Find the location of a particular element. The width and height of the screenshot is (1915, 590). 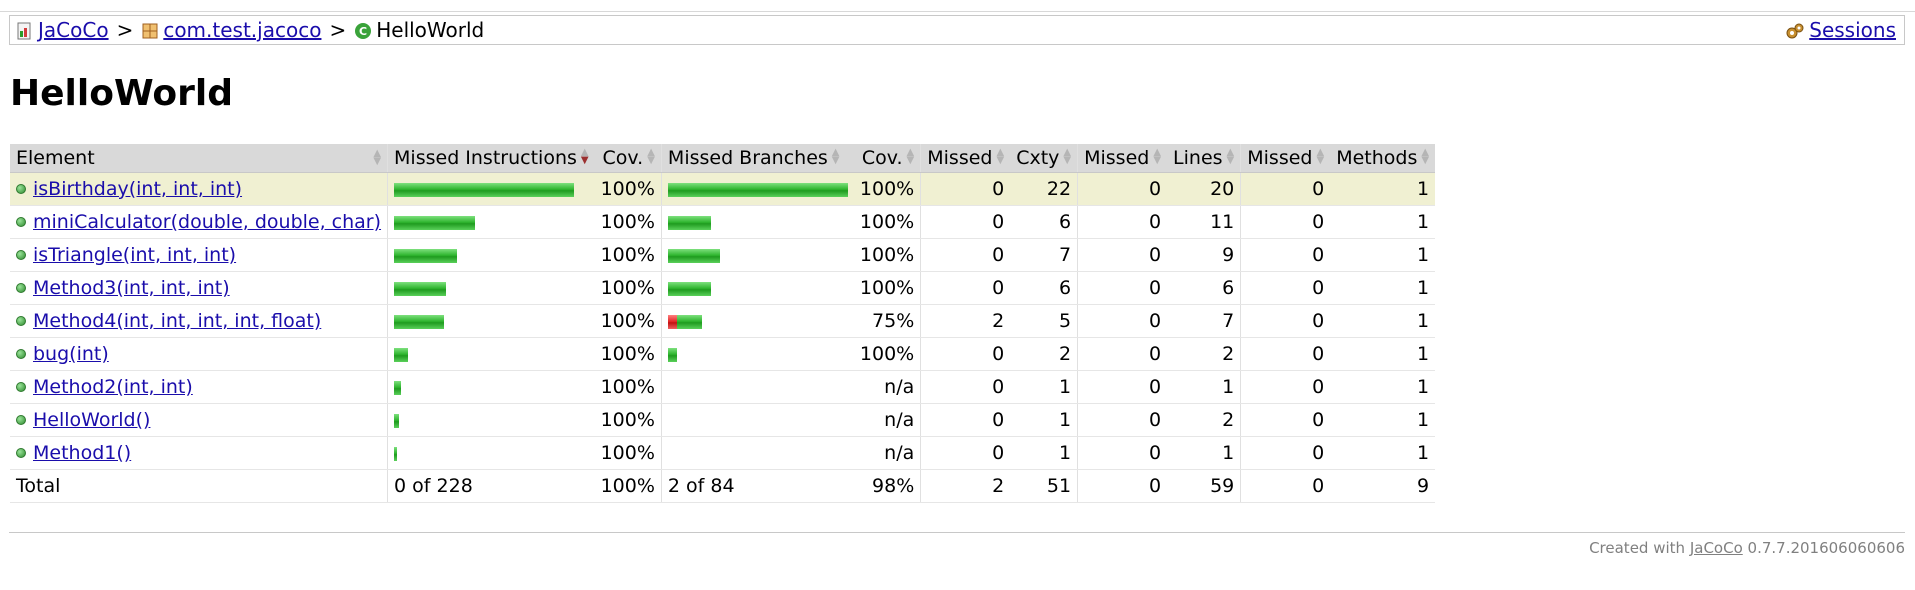

total-missed-methods: 0 is located at coordinates (1285, 486).